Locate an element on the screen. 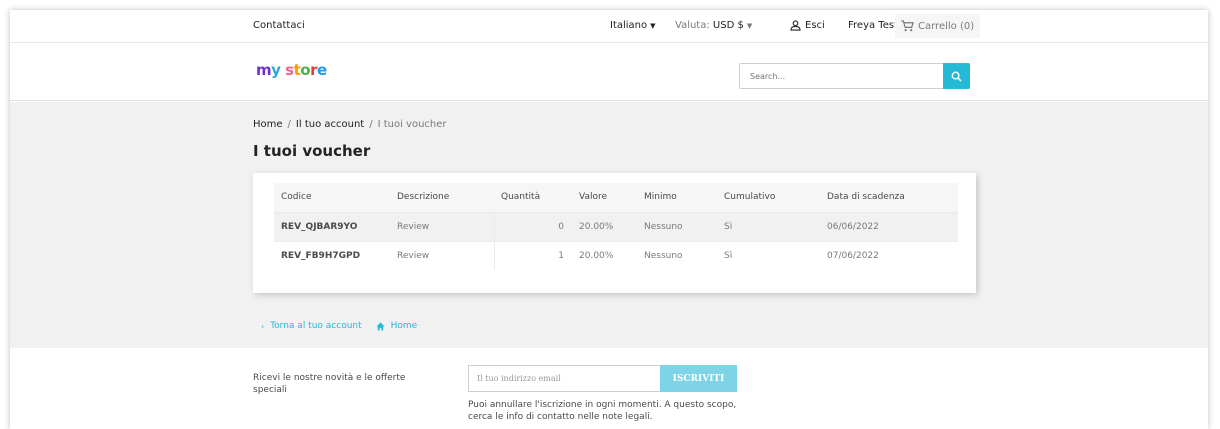  search-icon is located at coordinates (956, 76).